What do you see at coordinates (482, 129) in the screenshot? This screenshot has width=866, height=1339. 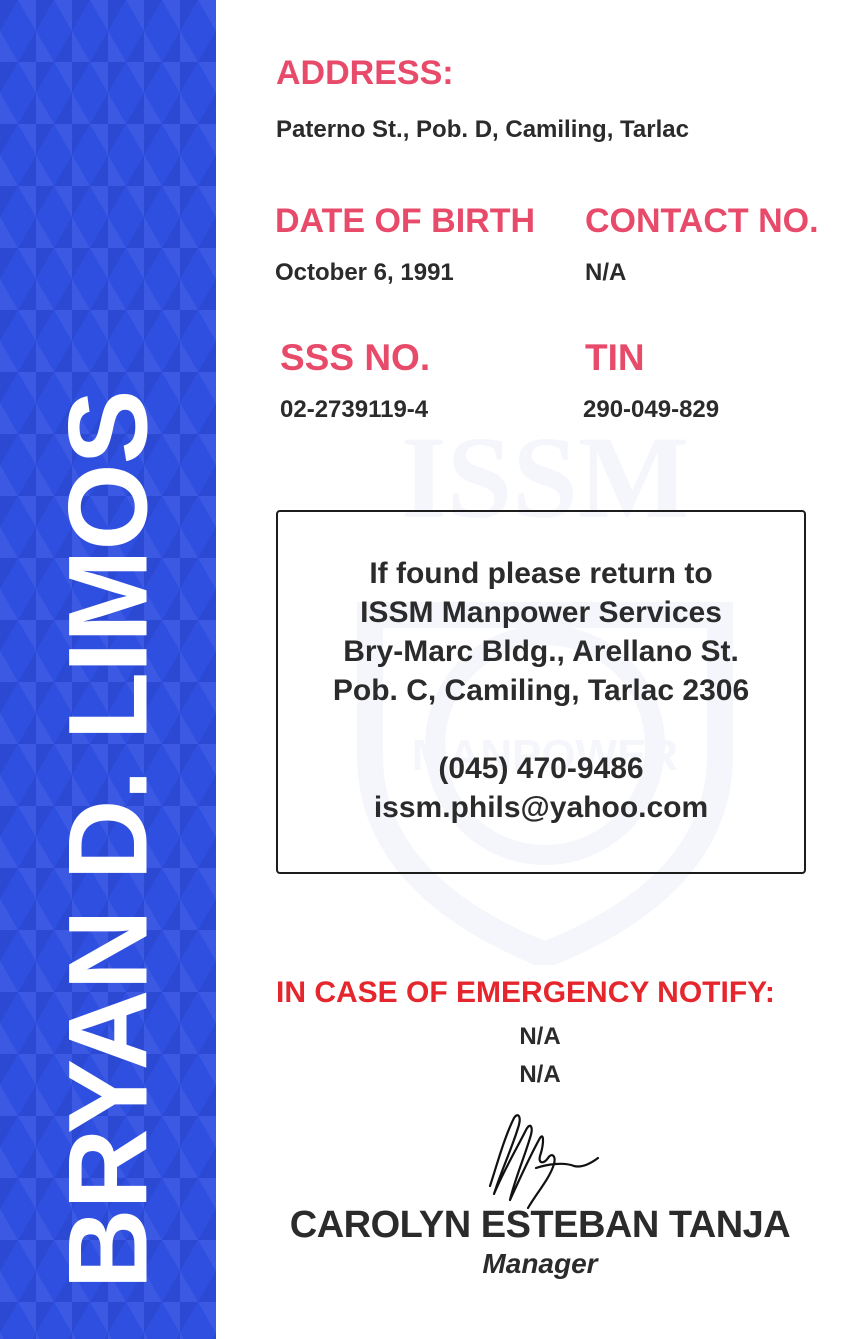 I see `address-value: Paterno St., Pob. D, Camiling, Tarlac` at bounding box center [482, 129].